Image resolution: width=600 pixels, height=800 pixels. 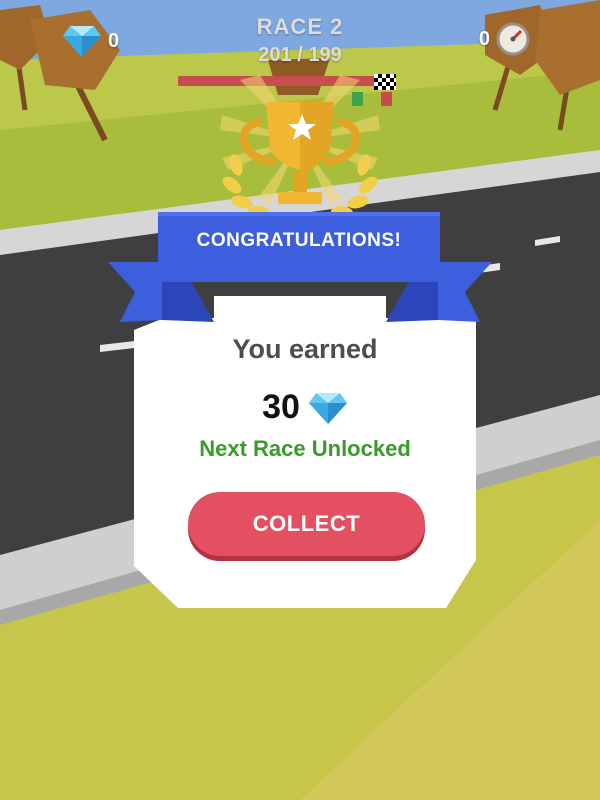 I want to click on diamond-icon, so click(x=327, y=408).